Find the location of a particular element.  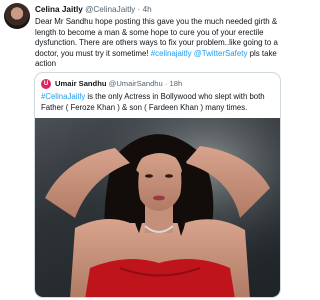

quoted-tweet-header: Umair Sandhu @UmairSandhu · 18h is located at coordinates (118, 84).